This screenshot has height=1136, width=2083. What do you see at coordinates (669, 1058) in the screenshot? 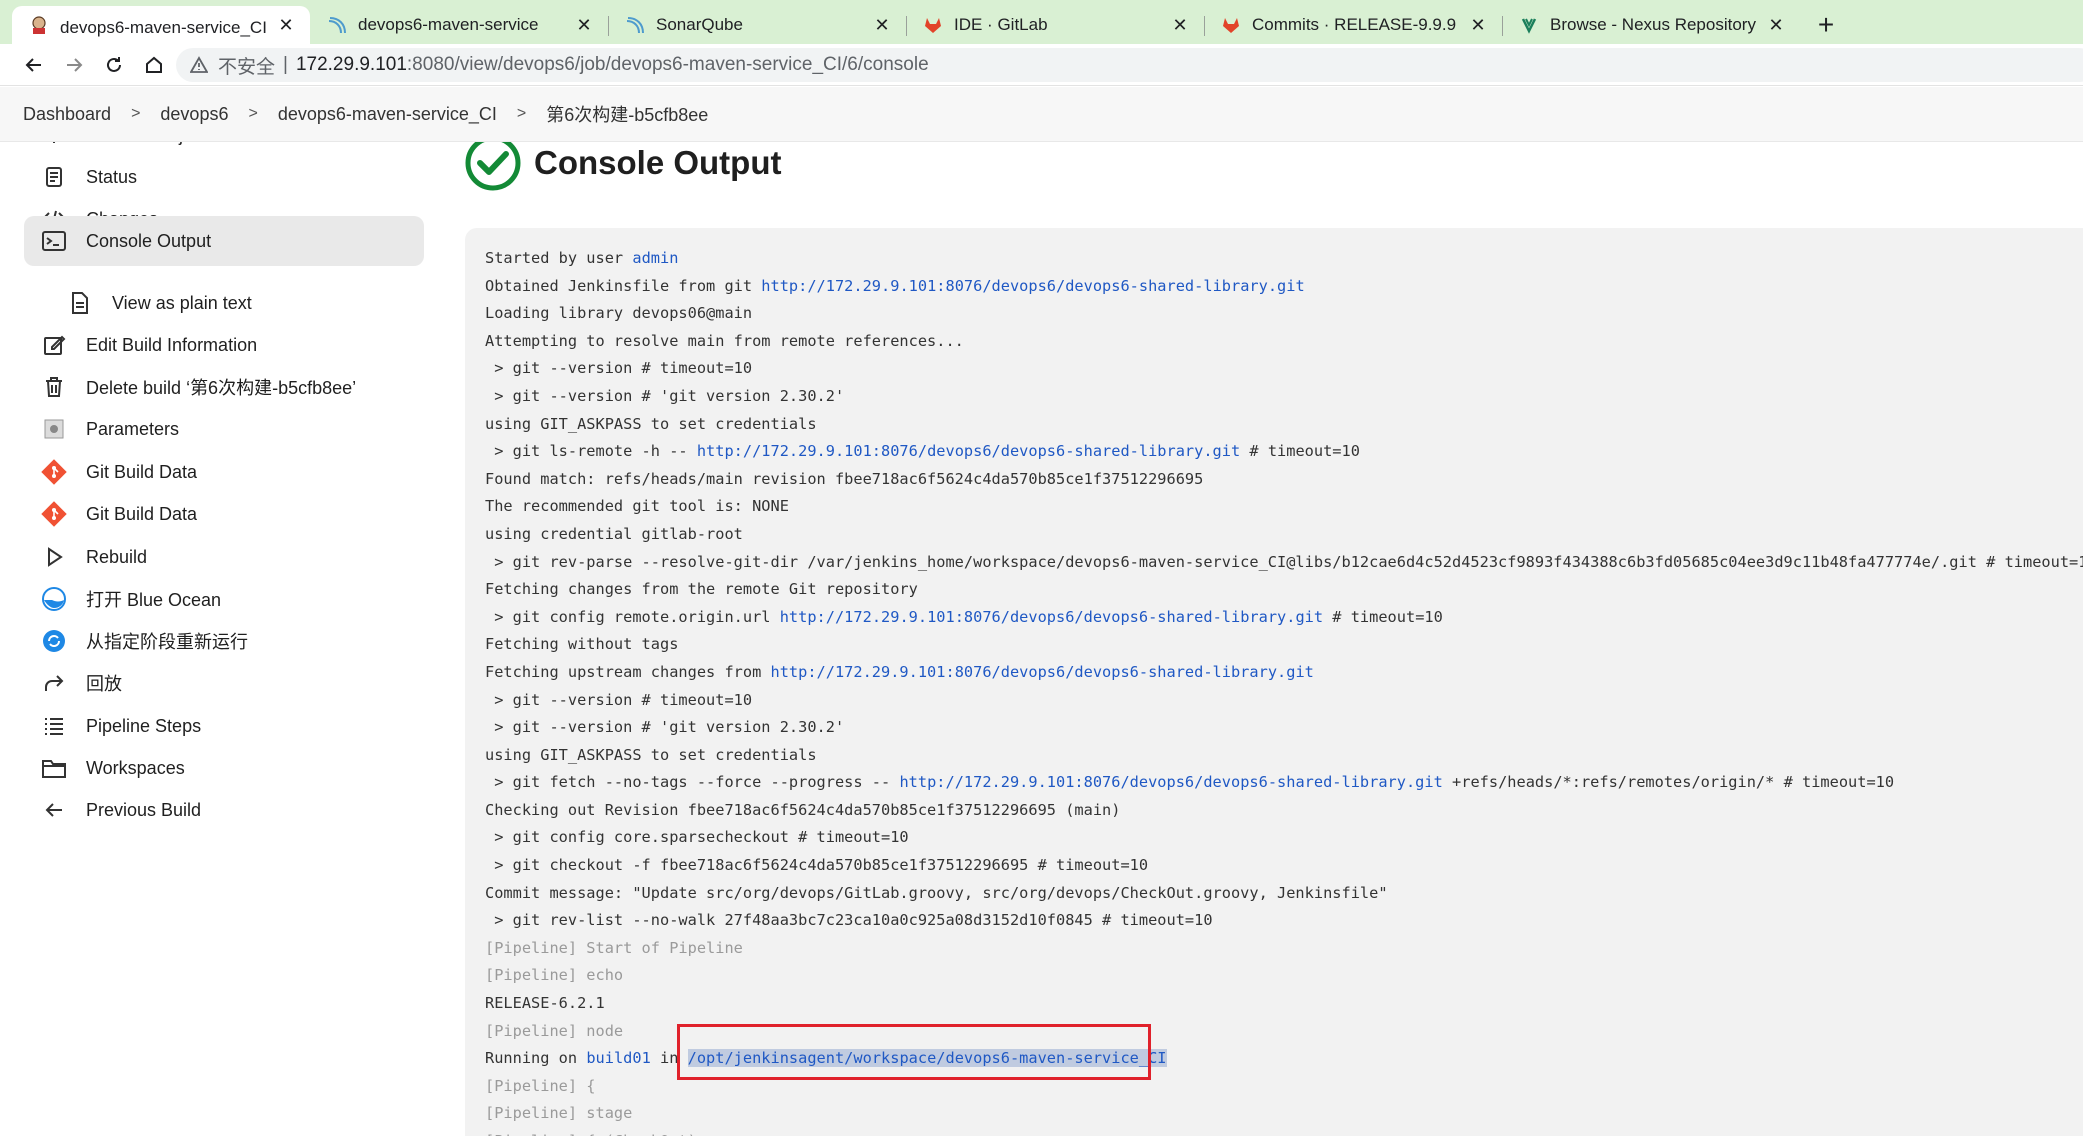
I see `console-text: in` at bounding box center [669, 1058].